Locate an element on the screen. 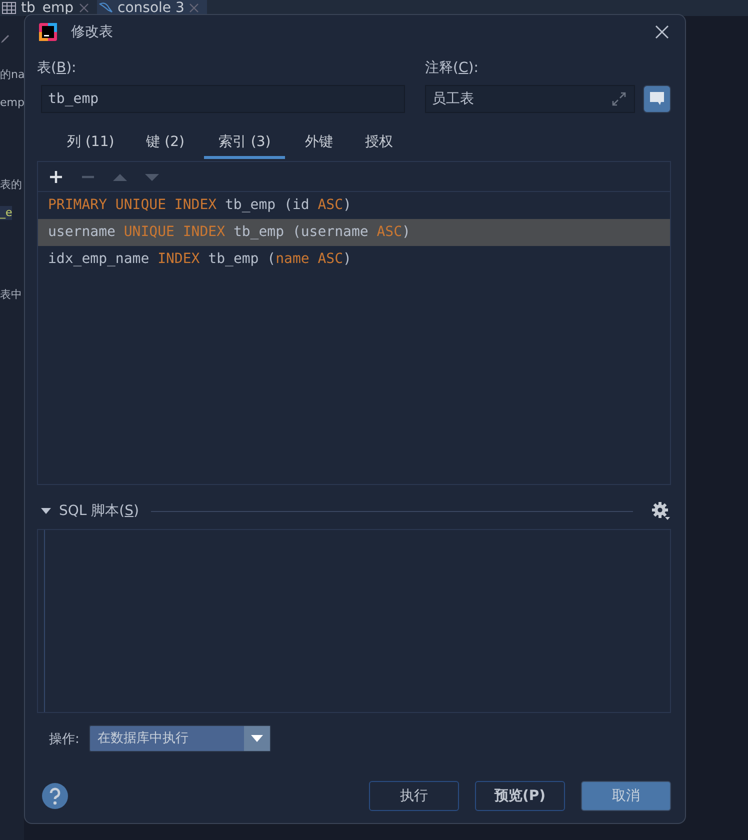 The image size is (748, 840). index-row: username UNIQUE INDEX tb_emp (username ASC) is located at coordinates (354, 232).